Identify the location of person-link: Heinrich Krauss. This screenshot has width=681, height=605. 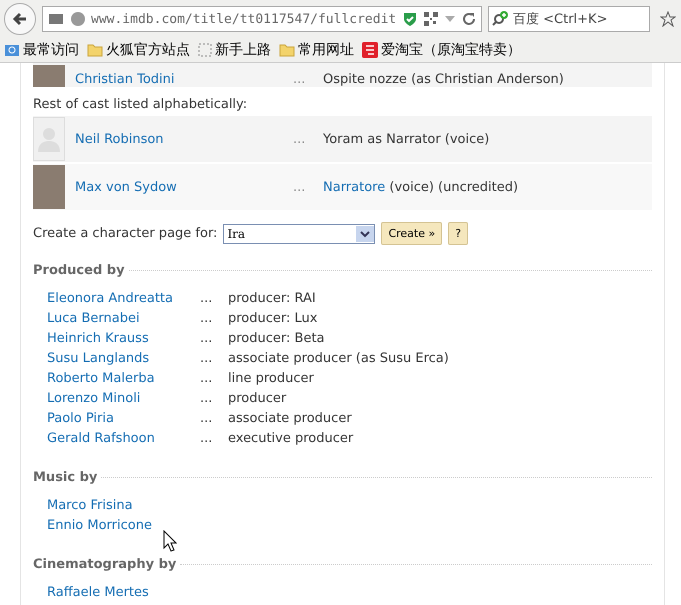
(123, 338).